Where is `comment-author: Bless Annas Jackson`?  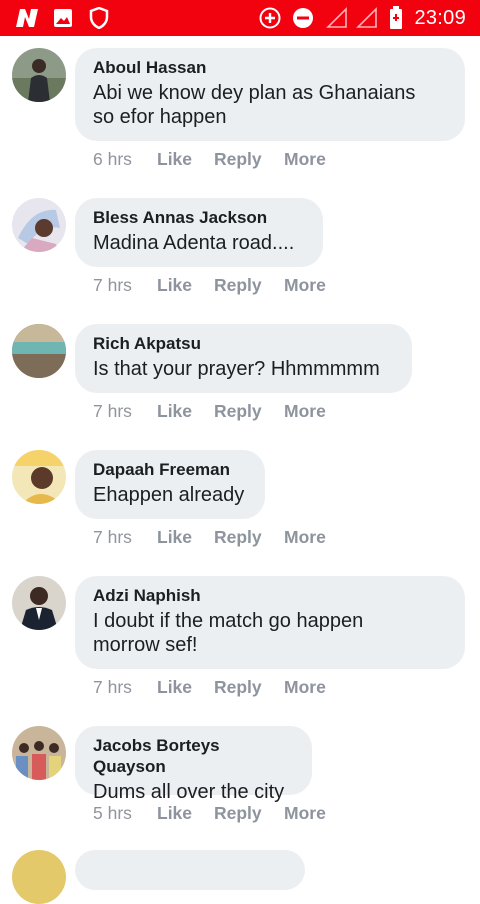 comment-author: Bless Annas Jackson is located at coordinates (199, 217).